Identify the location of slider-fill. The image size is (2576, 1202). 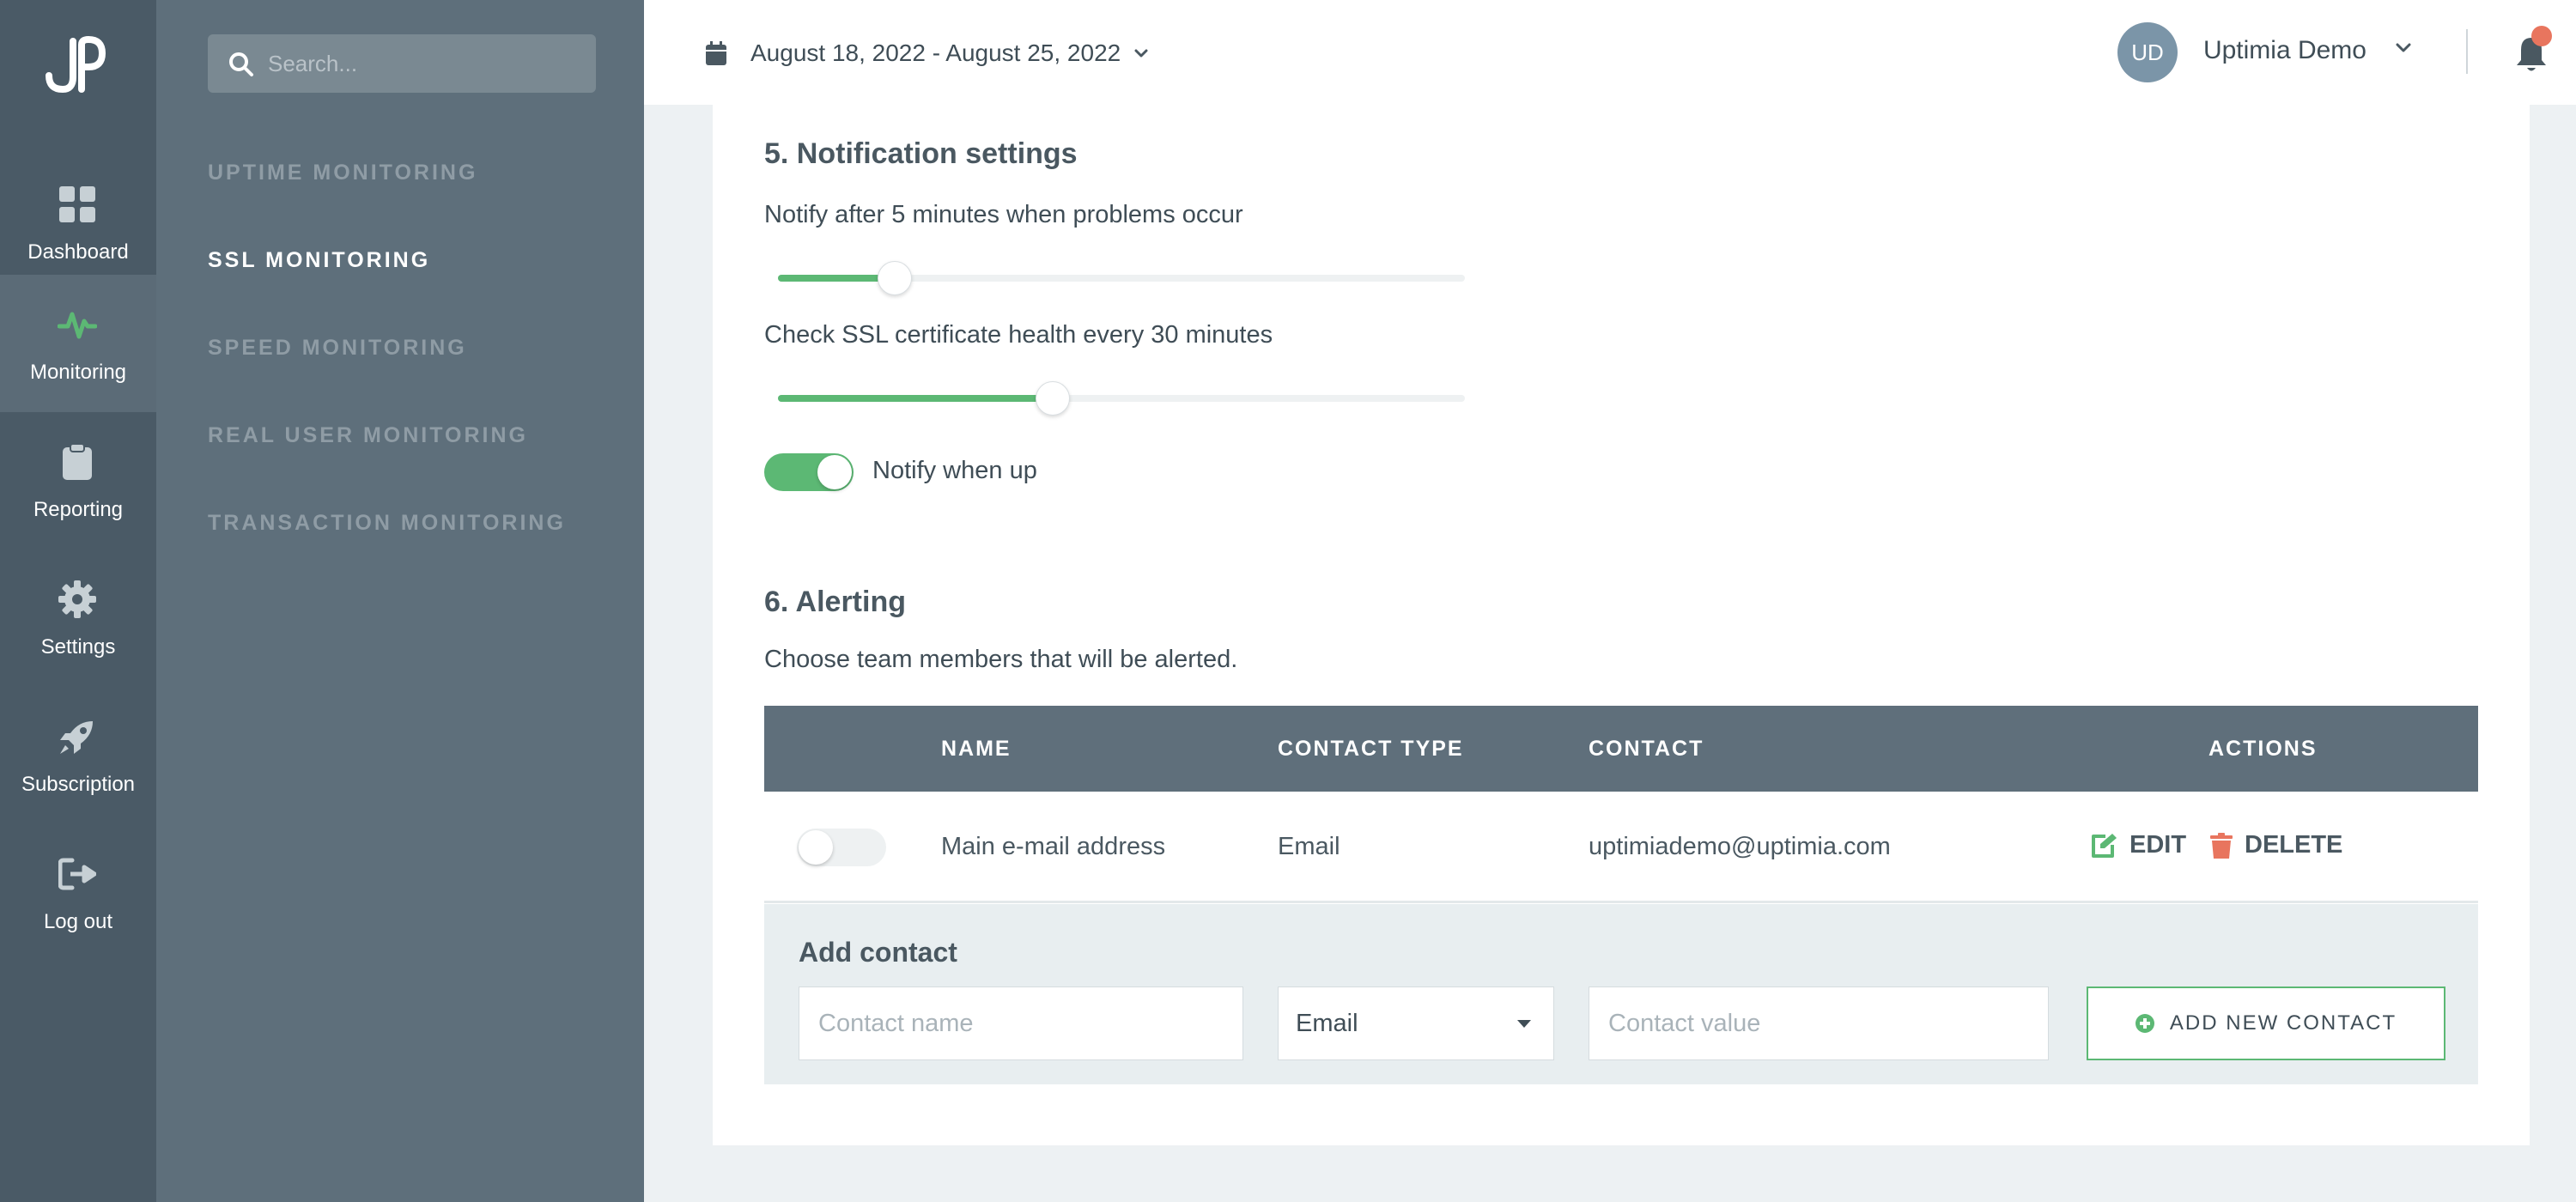
(915, 398).